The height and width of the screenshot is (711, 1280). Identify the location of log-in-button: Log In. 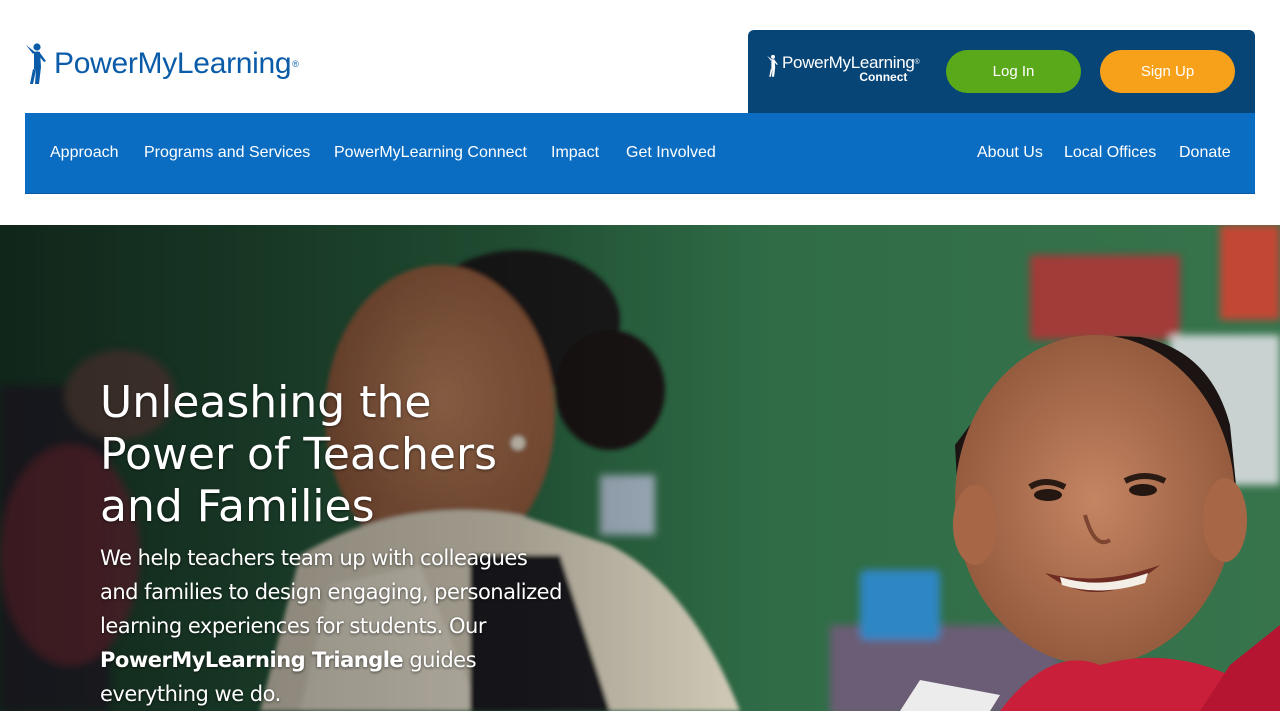
(1013, 71).